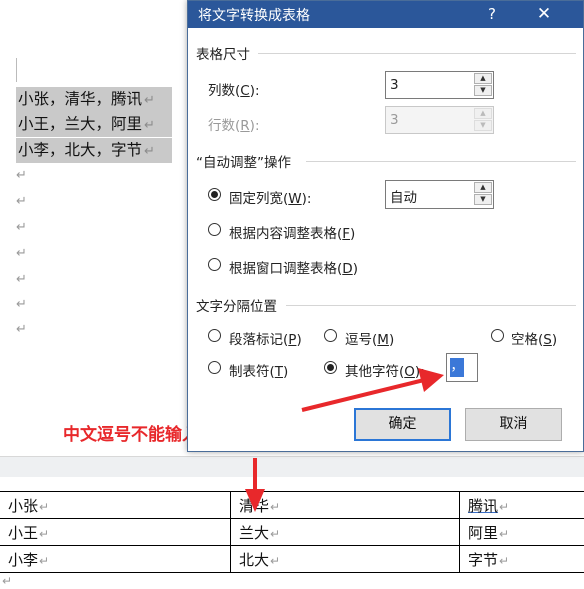 This screenshot has width=584, height=589. What do you see at coordinates (521, 505) in the screenshot?
I see `table-cell: 腾讯↵` at bounding box center [521, 505].